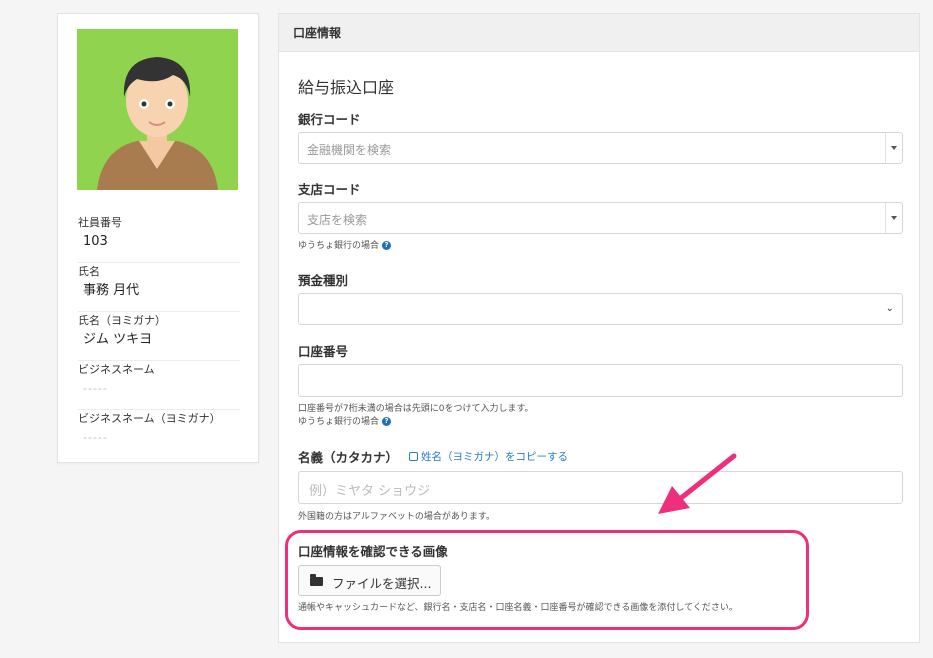  I want to click on bank-code-dropdown-toggle, so click(893, 148).